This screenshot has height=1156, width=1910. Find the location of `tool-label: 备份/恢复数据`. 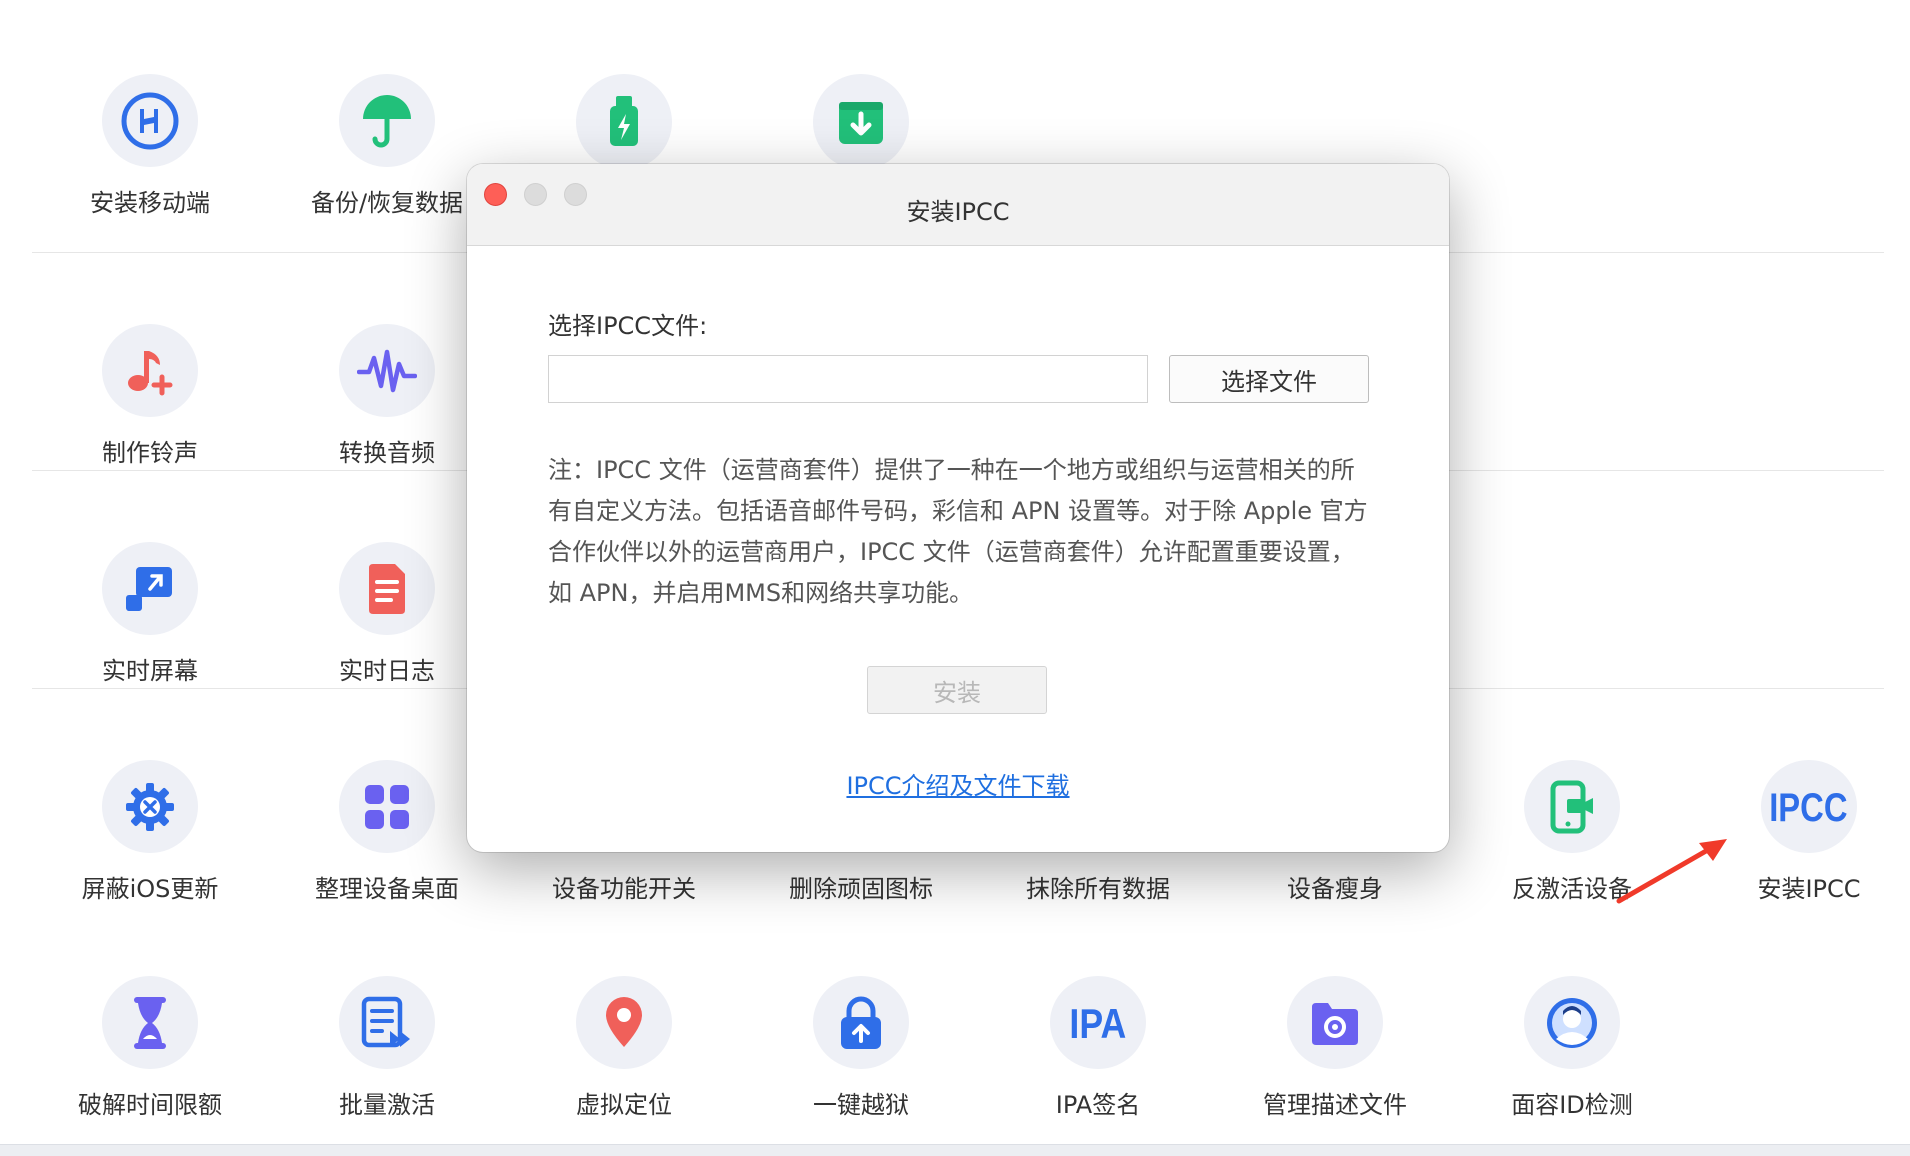

tool-label: 备份/恢复数据 is located at coordinates (387, 203).